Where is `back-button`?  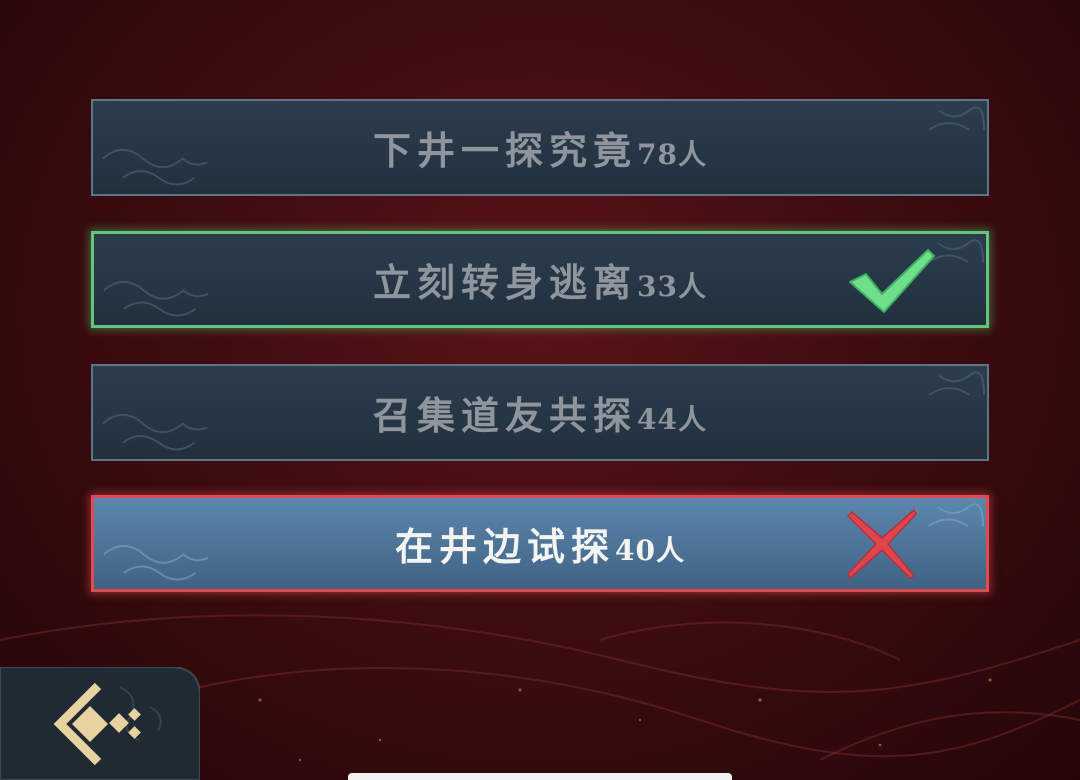 back-button is located at coordinates (95, 722).